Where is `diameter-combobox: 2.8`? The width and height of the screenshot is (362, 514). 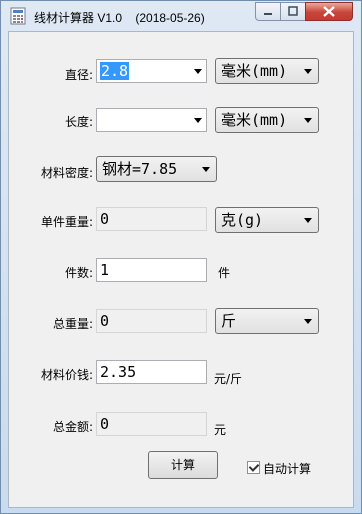 diameter-combobox: 2.8 is located at coordinates (151, 71).